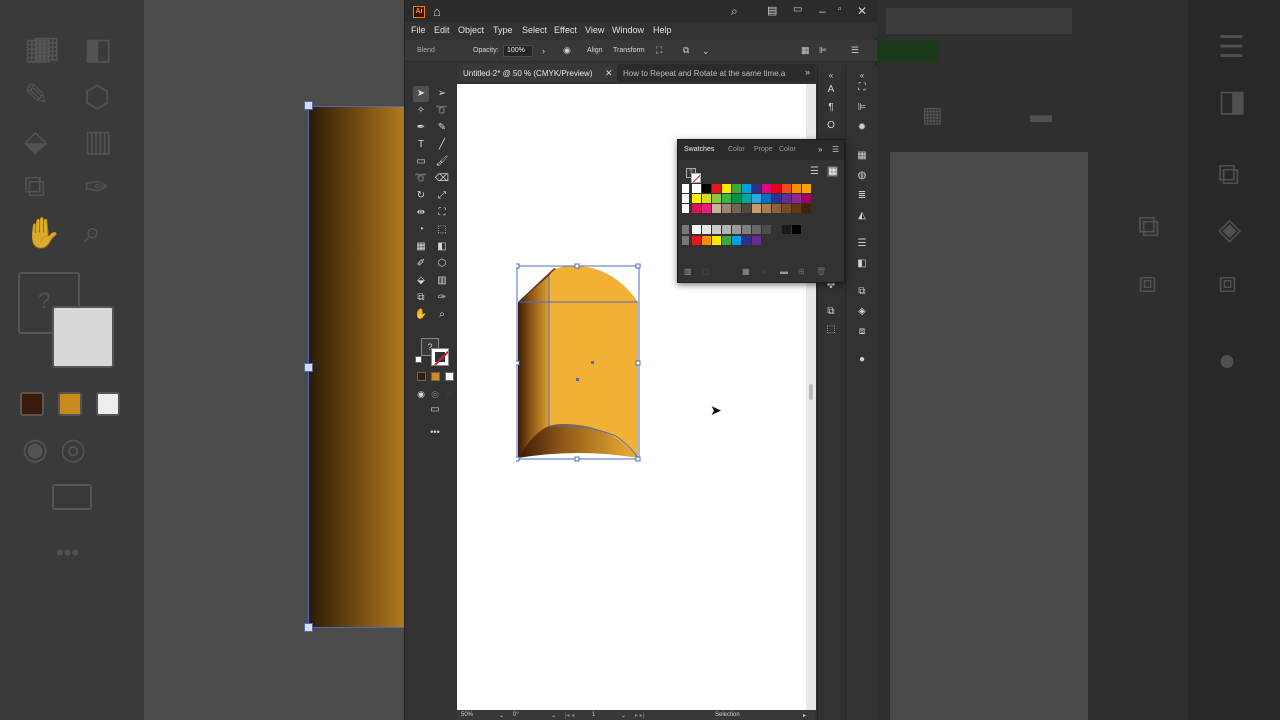 This screenshot has width=1280, height=720. Describe the element at coordinates (639, 715) in the screenshot. I see `artboard-nav-next-icons: ▸ ▸|` at that location.